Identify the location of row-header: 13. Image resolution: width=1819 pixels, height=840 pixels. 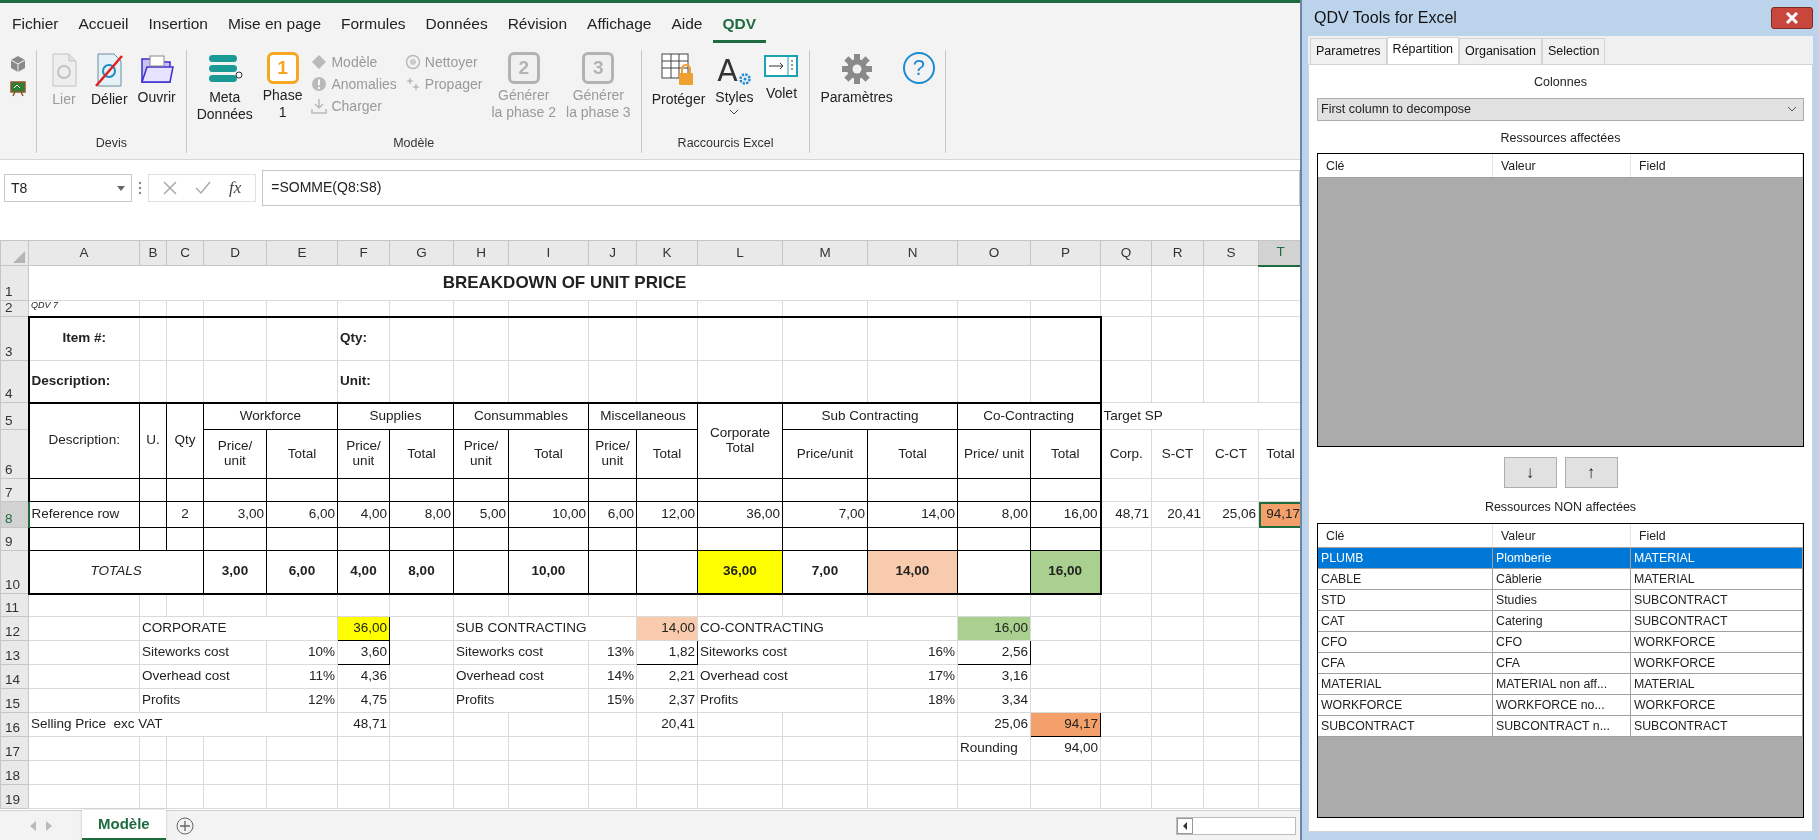
(14, 652).